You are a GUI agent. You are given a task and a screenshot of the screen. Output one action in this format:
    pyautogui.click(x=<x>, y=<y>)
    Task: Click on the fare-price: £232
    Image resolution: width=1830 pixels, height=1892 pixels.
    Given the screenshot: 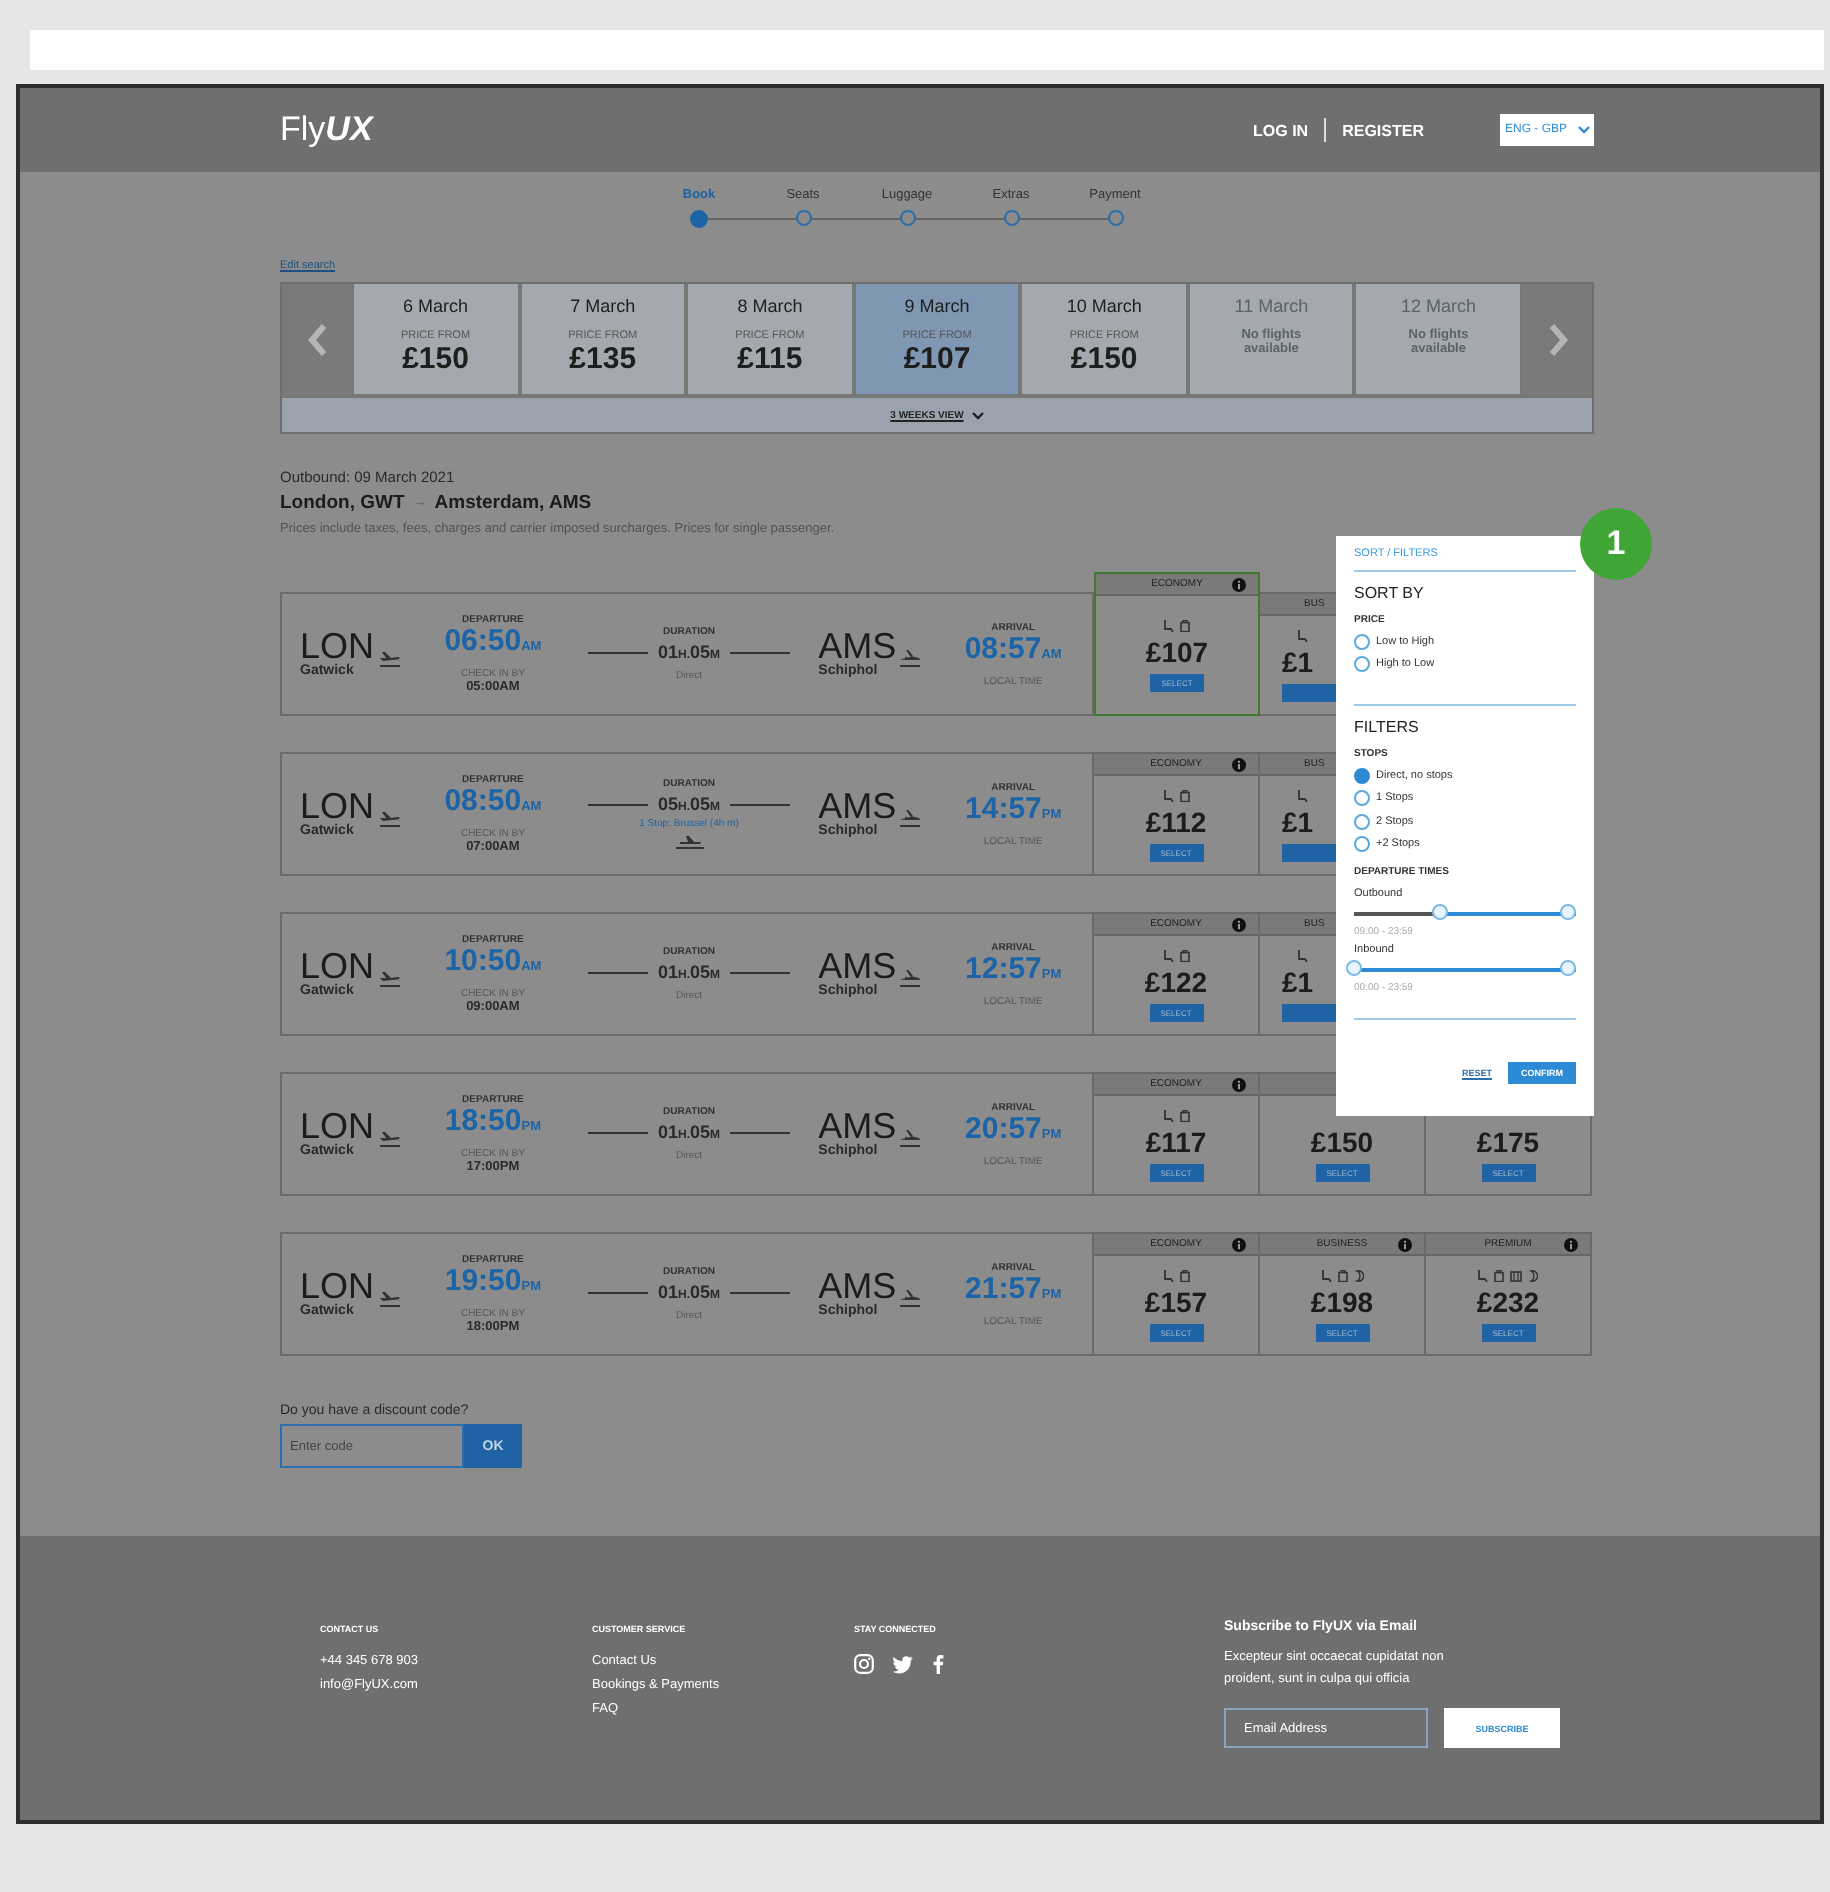 What is the action you would take?
    pyautogui.click(x=1508, y=1302)
    